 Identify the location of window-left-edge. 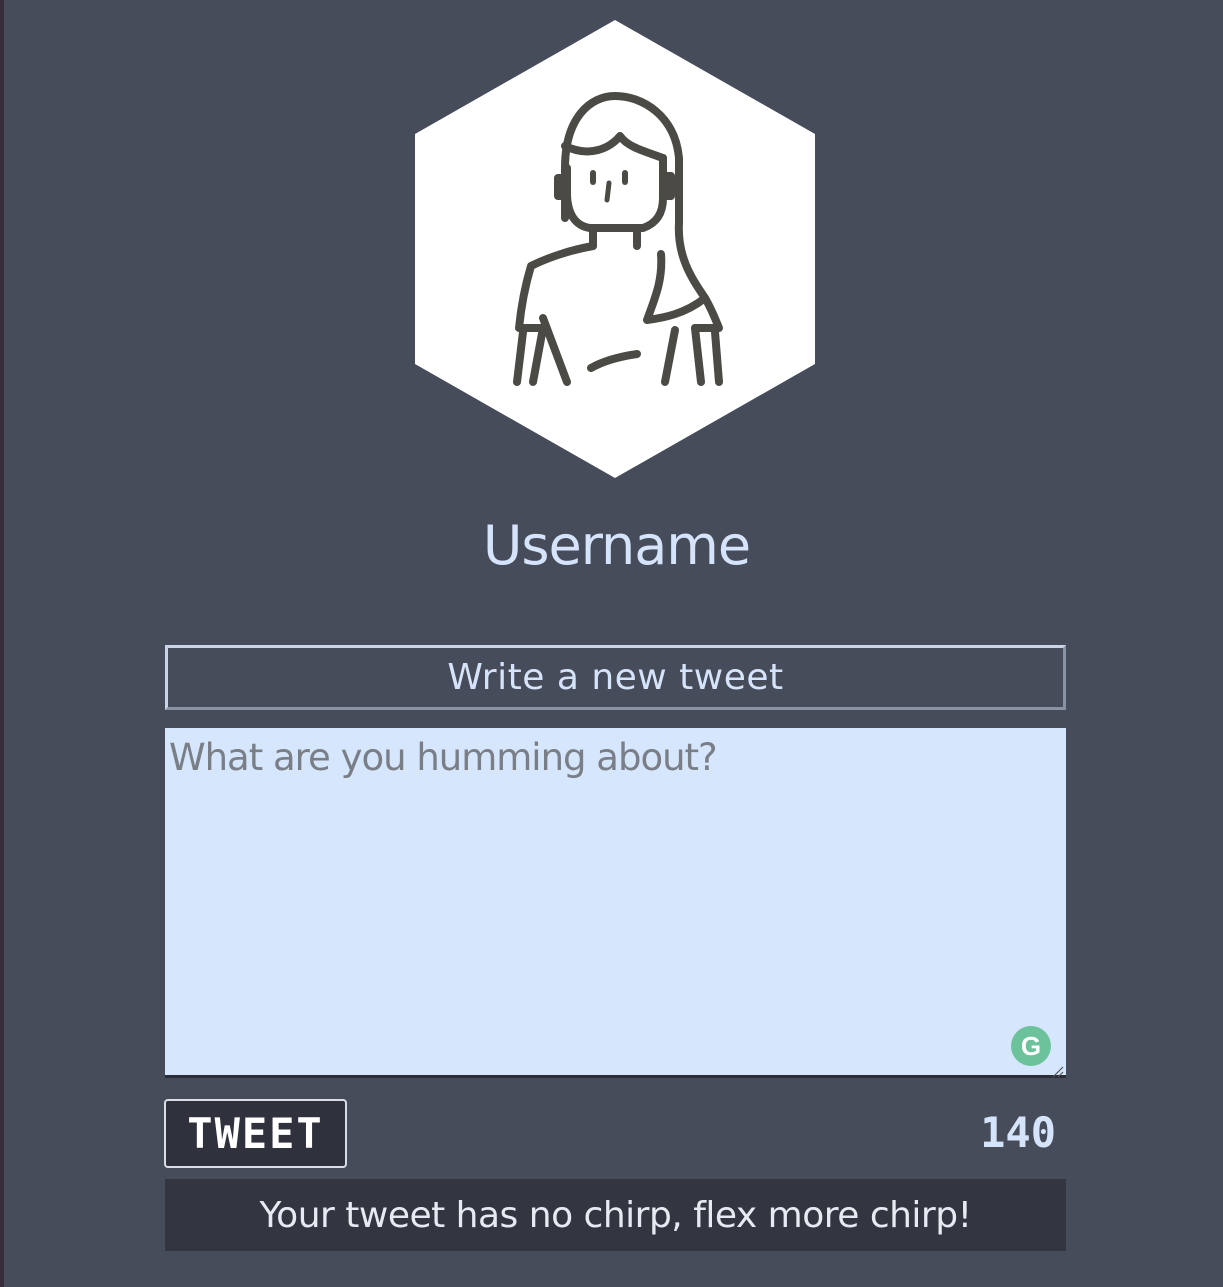
(2, 643).